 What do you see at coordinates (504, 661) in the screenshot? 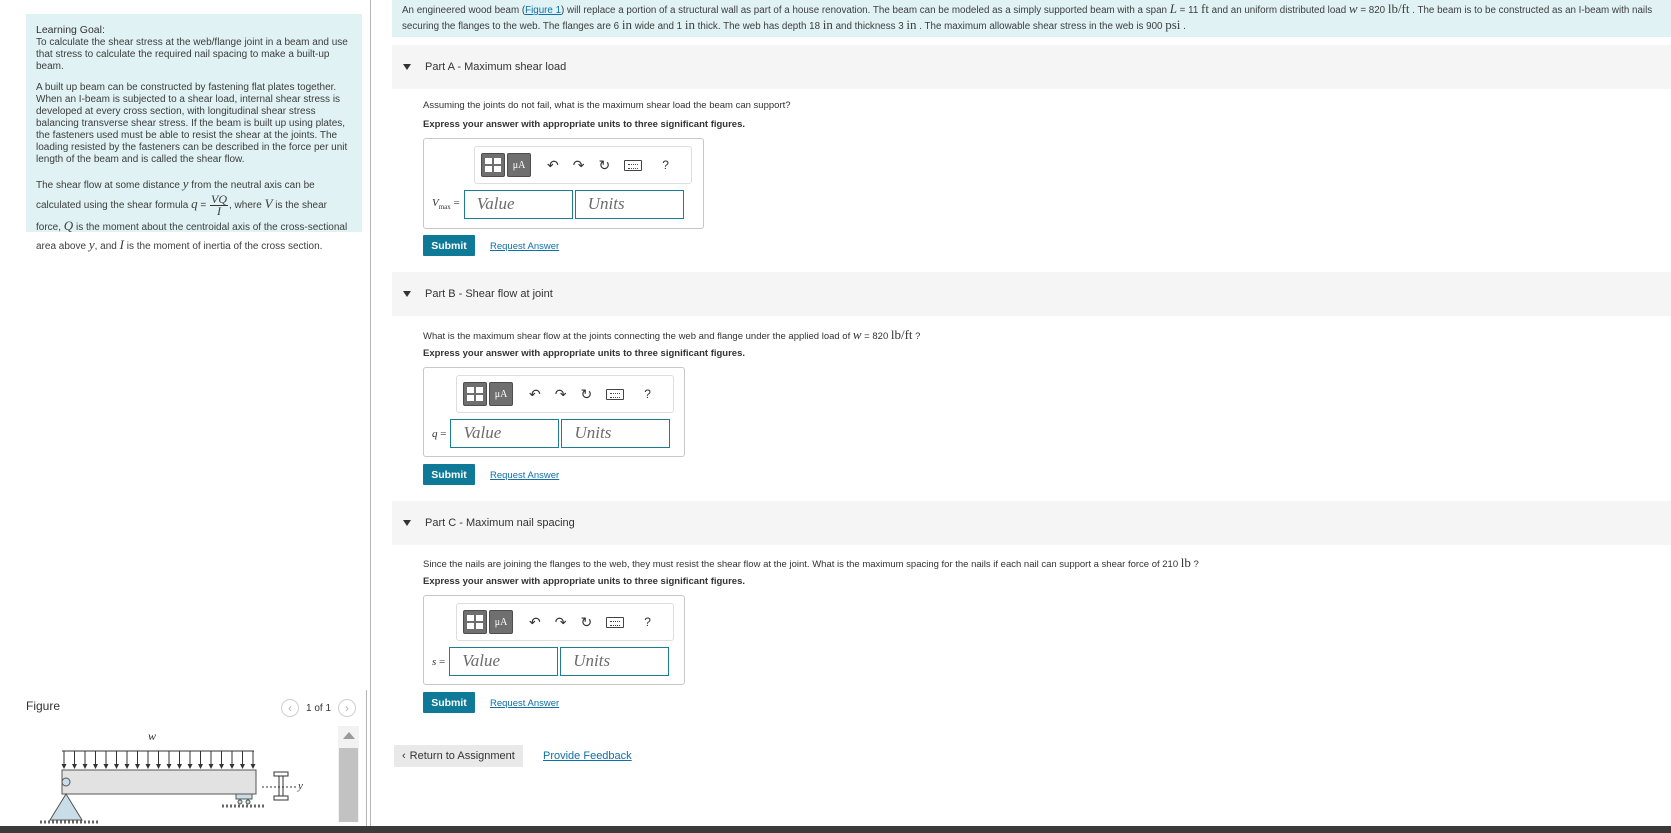
I see `part-c-value-input: Value` at bounding box center [504, 661].